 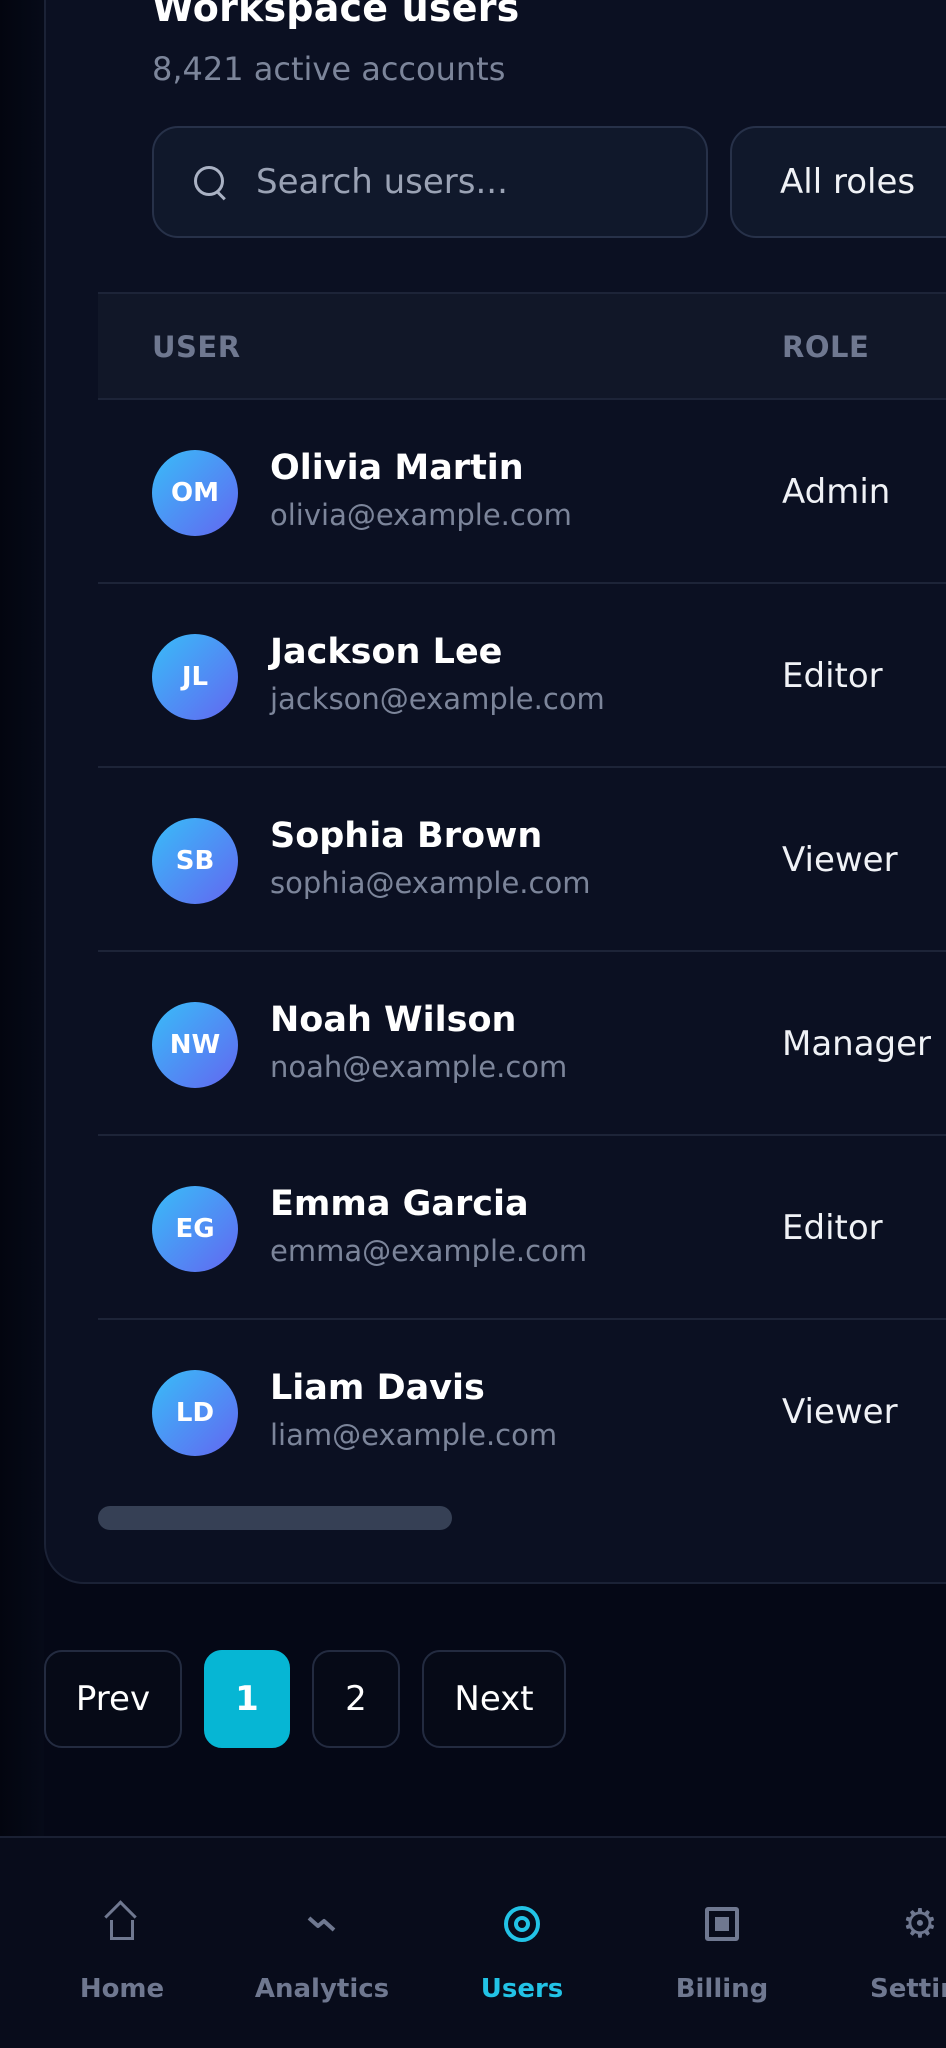 What do you see at coordinates (522, 1989) in the screenshot?
I see `nav-label: Users` at bounding box center [522, 1989].